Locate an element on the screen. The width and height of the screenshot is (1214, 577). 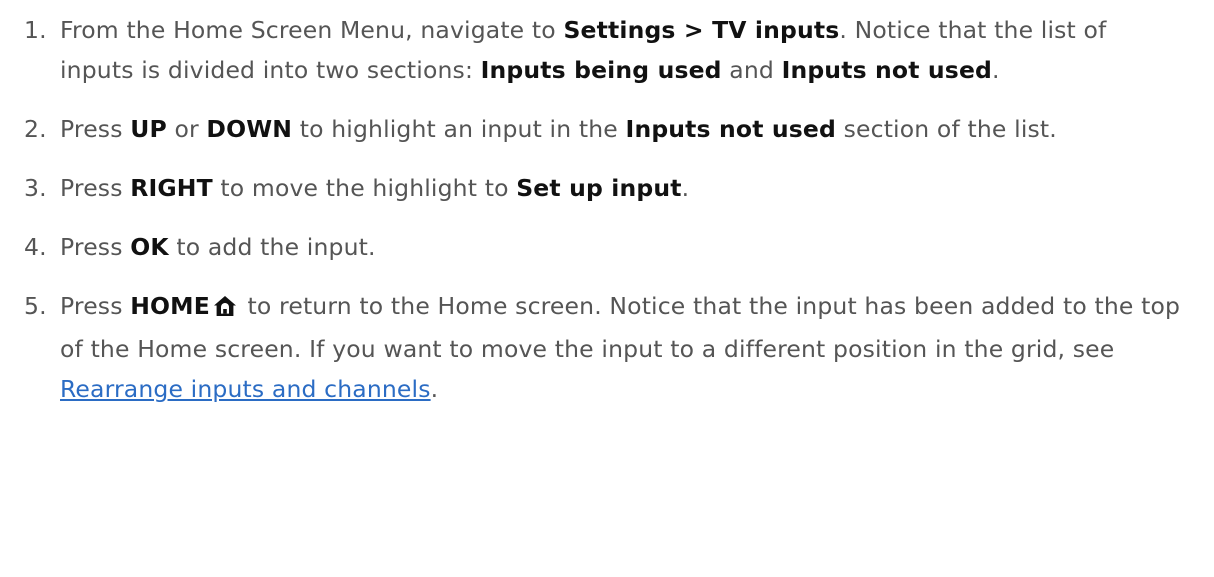
step-text: Press OK to add the input. is located at coordinates (622, 247).